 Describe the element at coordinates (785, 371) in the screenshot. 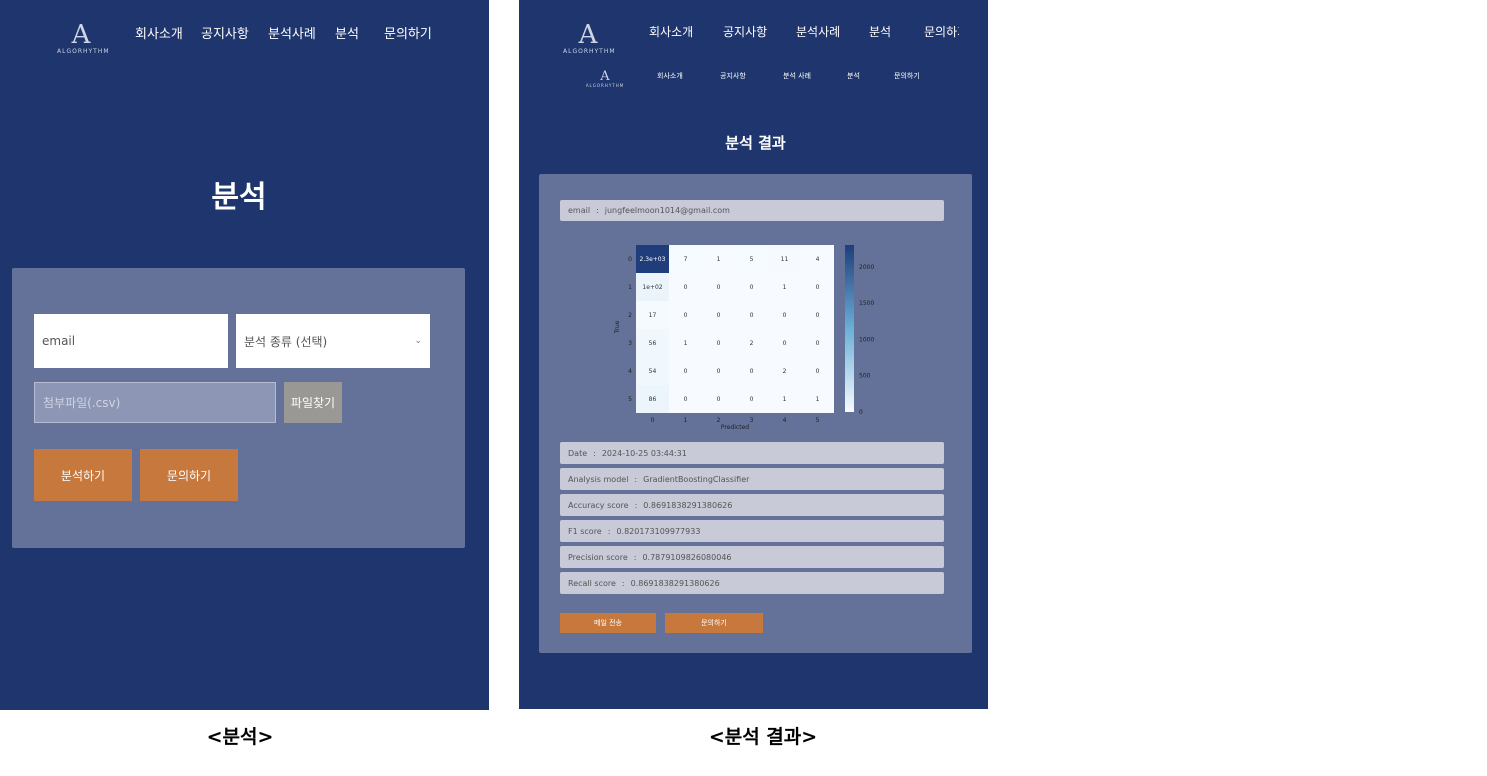

I see `heatmap-cell-label: 2` at that location.